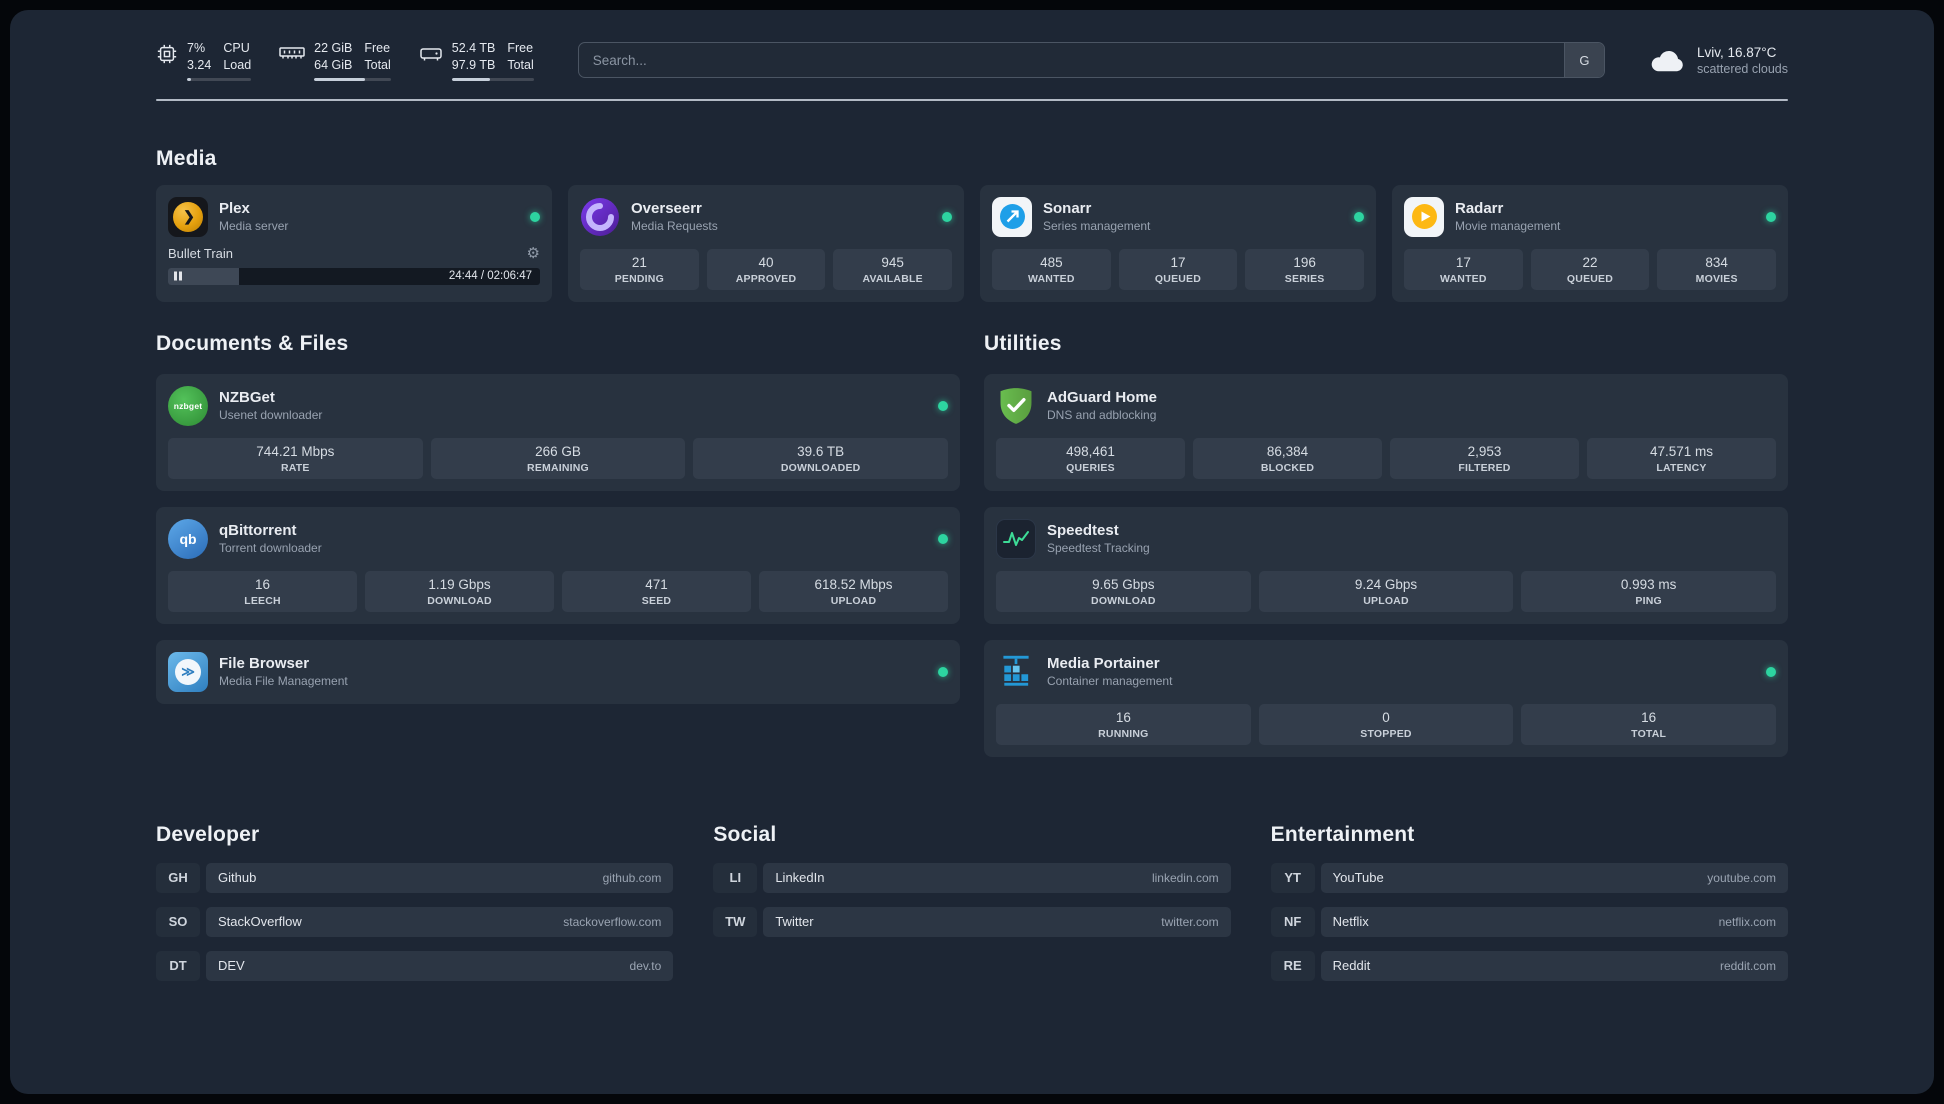  Describe the element at coordinates (440, 877) in the screenshot. I see `bookmark-bar: Github github.com` at that location.